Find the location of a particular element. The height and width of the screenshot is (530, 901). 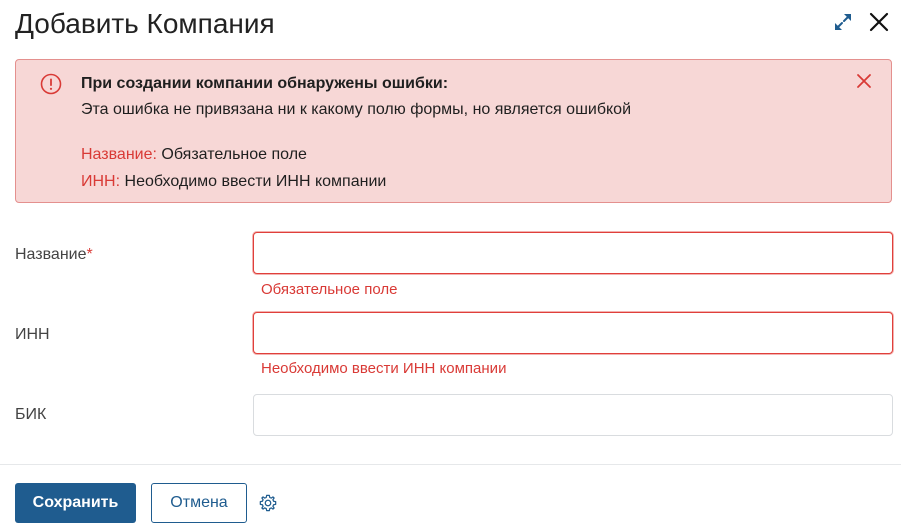

footer-divider is located at coordinates (450, 464).